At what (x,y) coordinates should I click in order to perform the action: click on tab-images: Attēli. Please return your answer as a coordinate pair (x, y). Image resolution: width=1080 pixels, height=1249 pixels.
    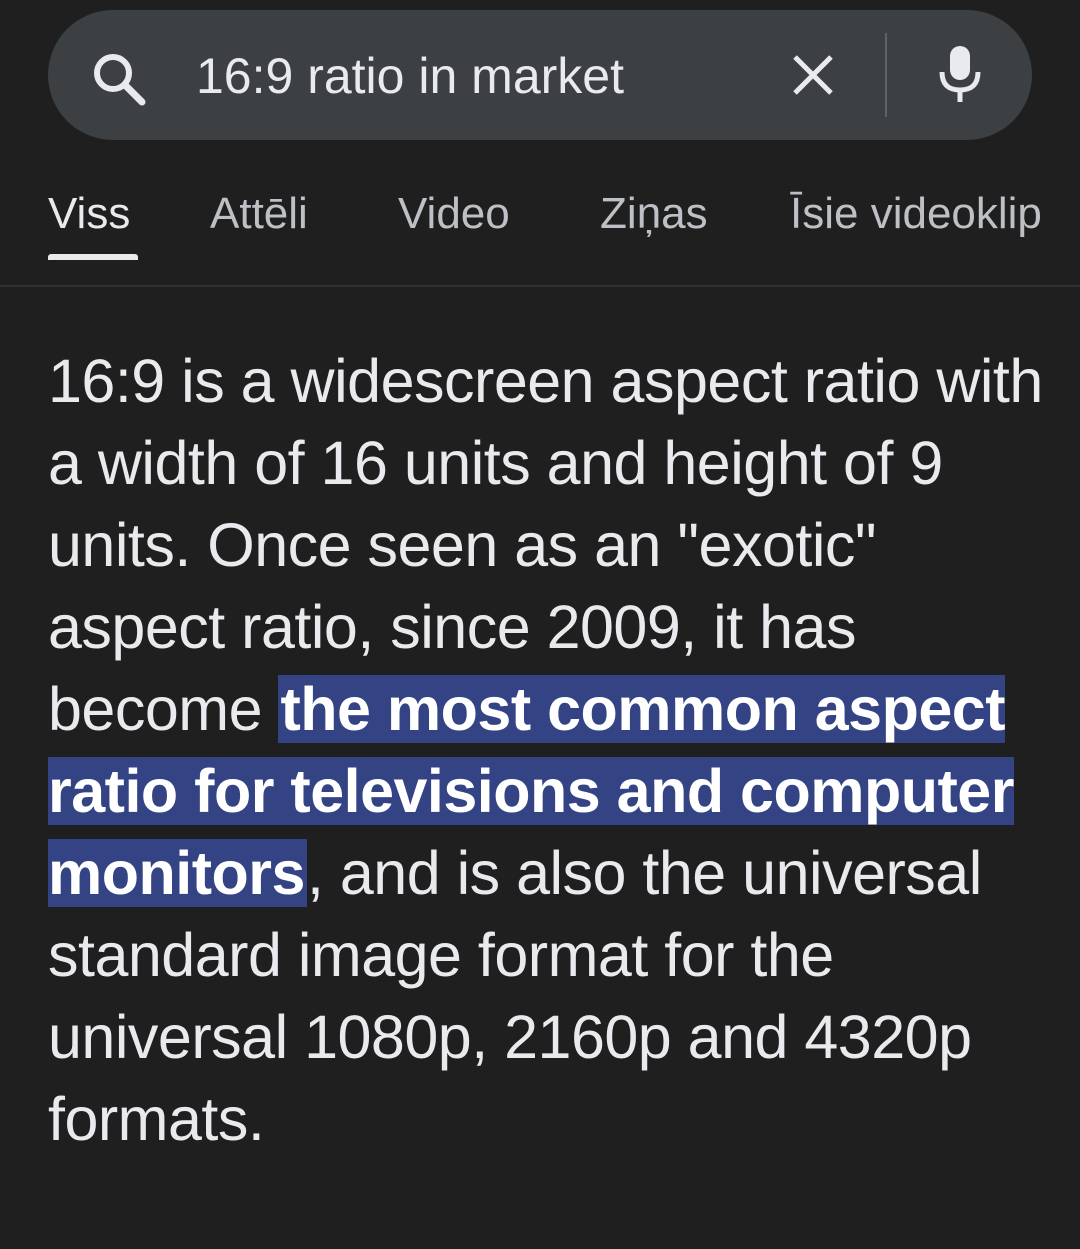
    Looking at the image, I should click on (259, 215).